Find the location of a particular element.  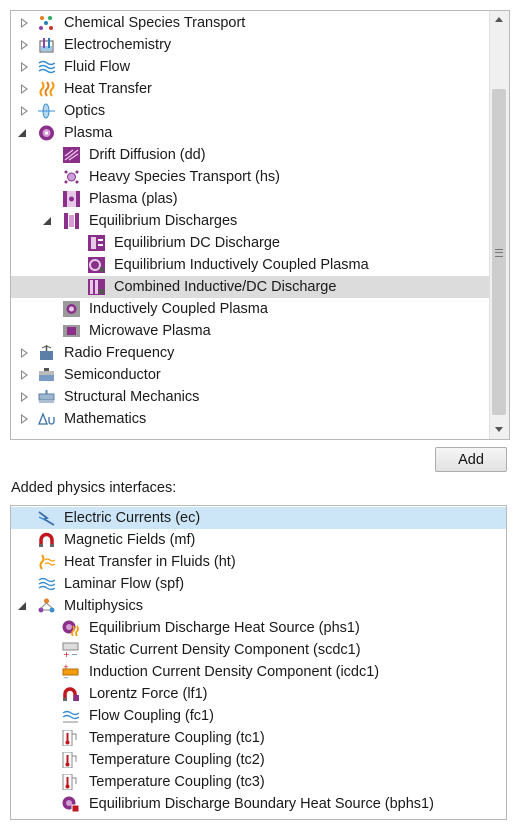

tree-item-heavy-species: Heavy Species Transport (hs) is located at coordinates (251, 177).